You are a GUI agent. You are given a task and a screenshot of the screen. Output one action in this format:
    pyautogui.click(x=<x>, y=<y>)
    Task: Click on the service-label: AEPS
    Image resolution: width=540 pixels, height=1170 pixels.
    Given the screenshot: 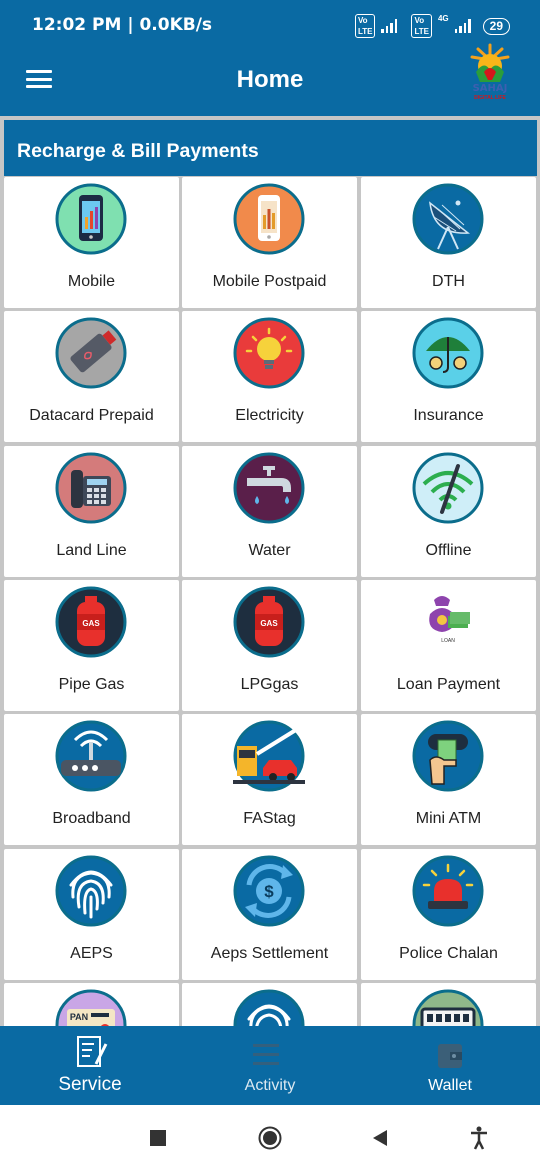 What is the action you would take?
    pyautogui.click(x=91, y=953)
    